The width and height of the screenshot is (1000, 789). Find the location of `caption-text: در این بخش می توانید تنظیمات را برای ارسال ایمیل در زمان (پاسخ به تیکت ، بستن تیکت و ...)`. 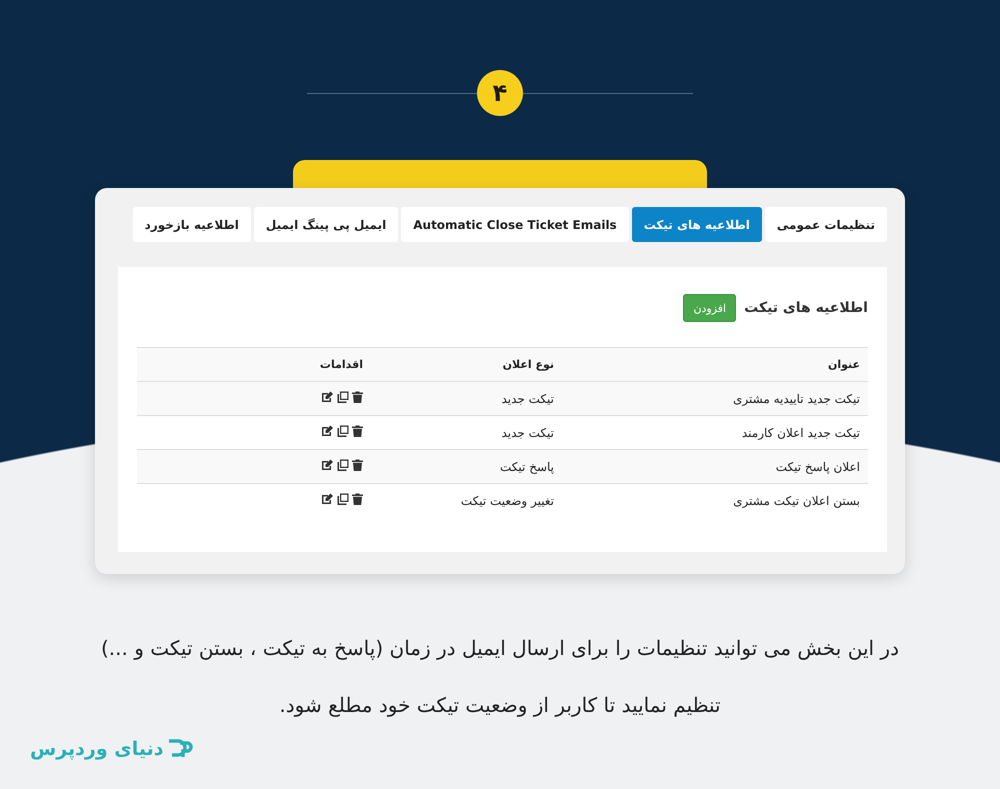

caption-text: در این بخش می توانید تنظیمات را برای ارسال ایمیل در زمان (پاسخ به تیکت ، بستن تیکت و ...) is located at coordinates (500, 648).